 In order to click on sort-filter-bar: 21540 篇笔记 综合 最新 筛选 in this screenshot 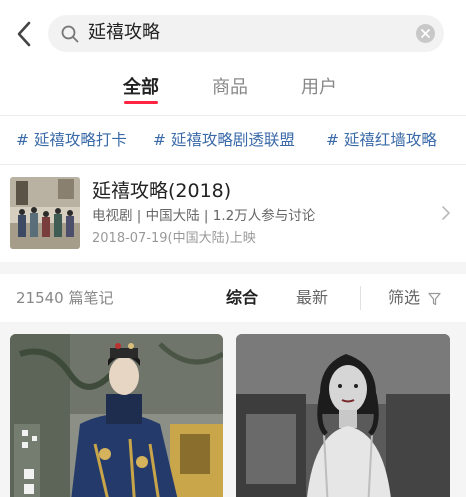, I will do `click(233, 298)`.